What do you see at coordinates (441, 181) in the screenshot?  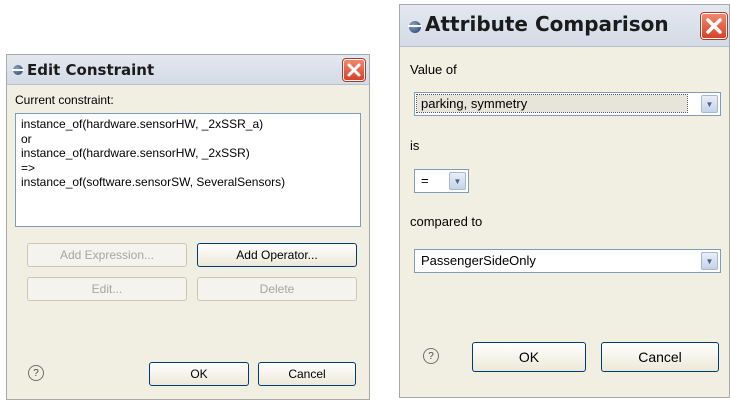 I see `operator-select: = ▼` at bounding box center [441, 181].